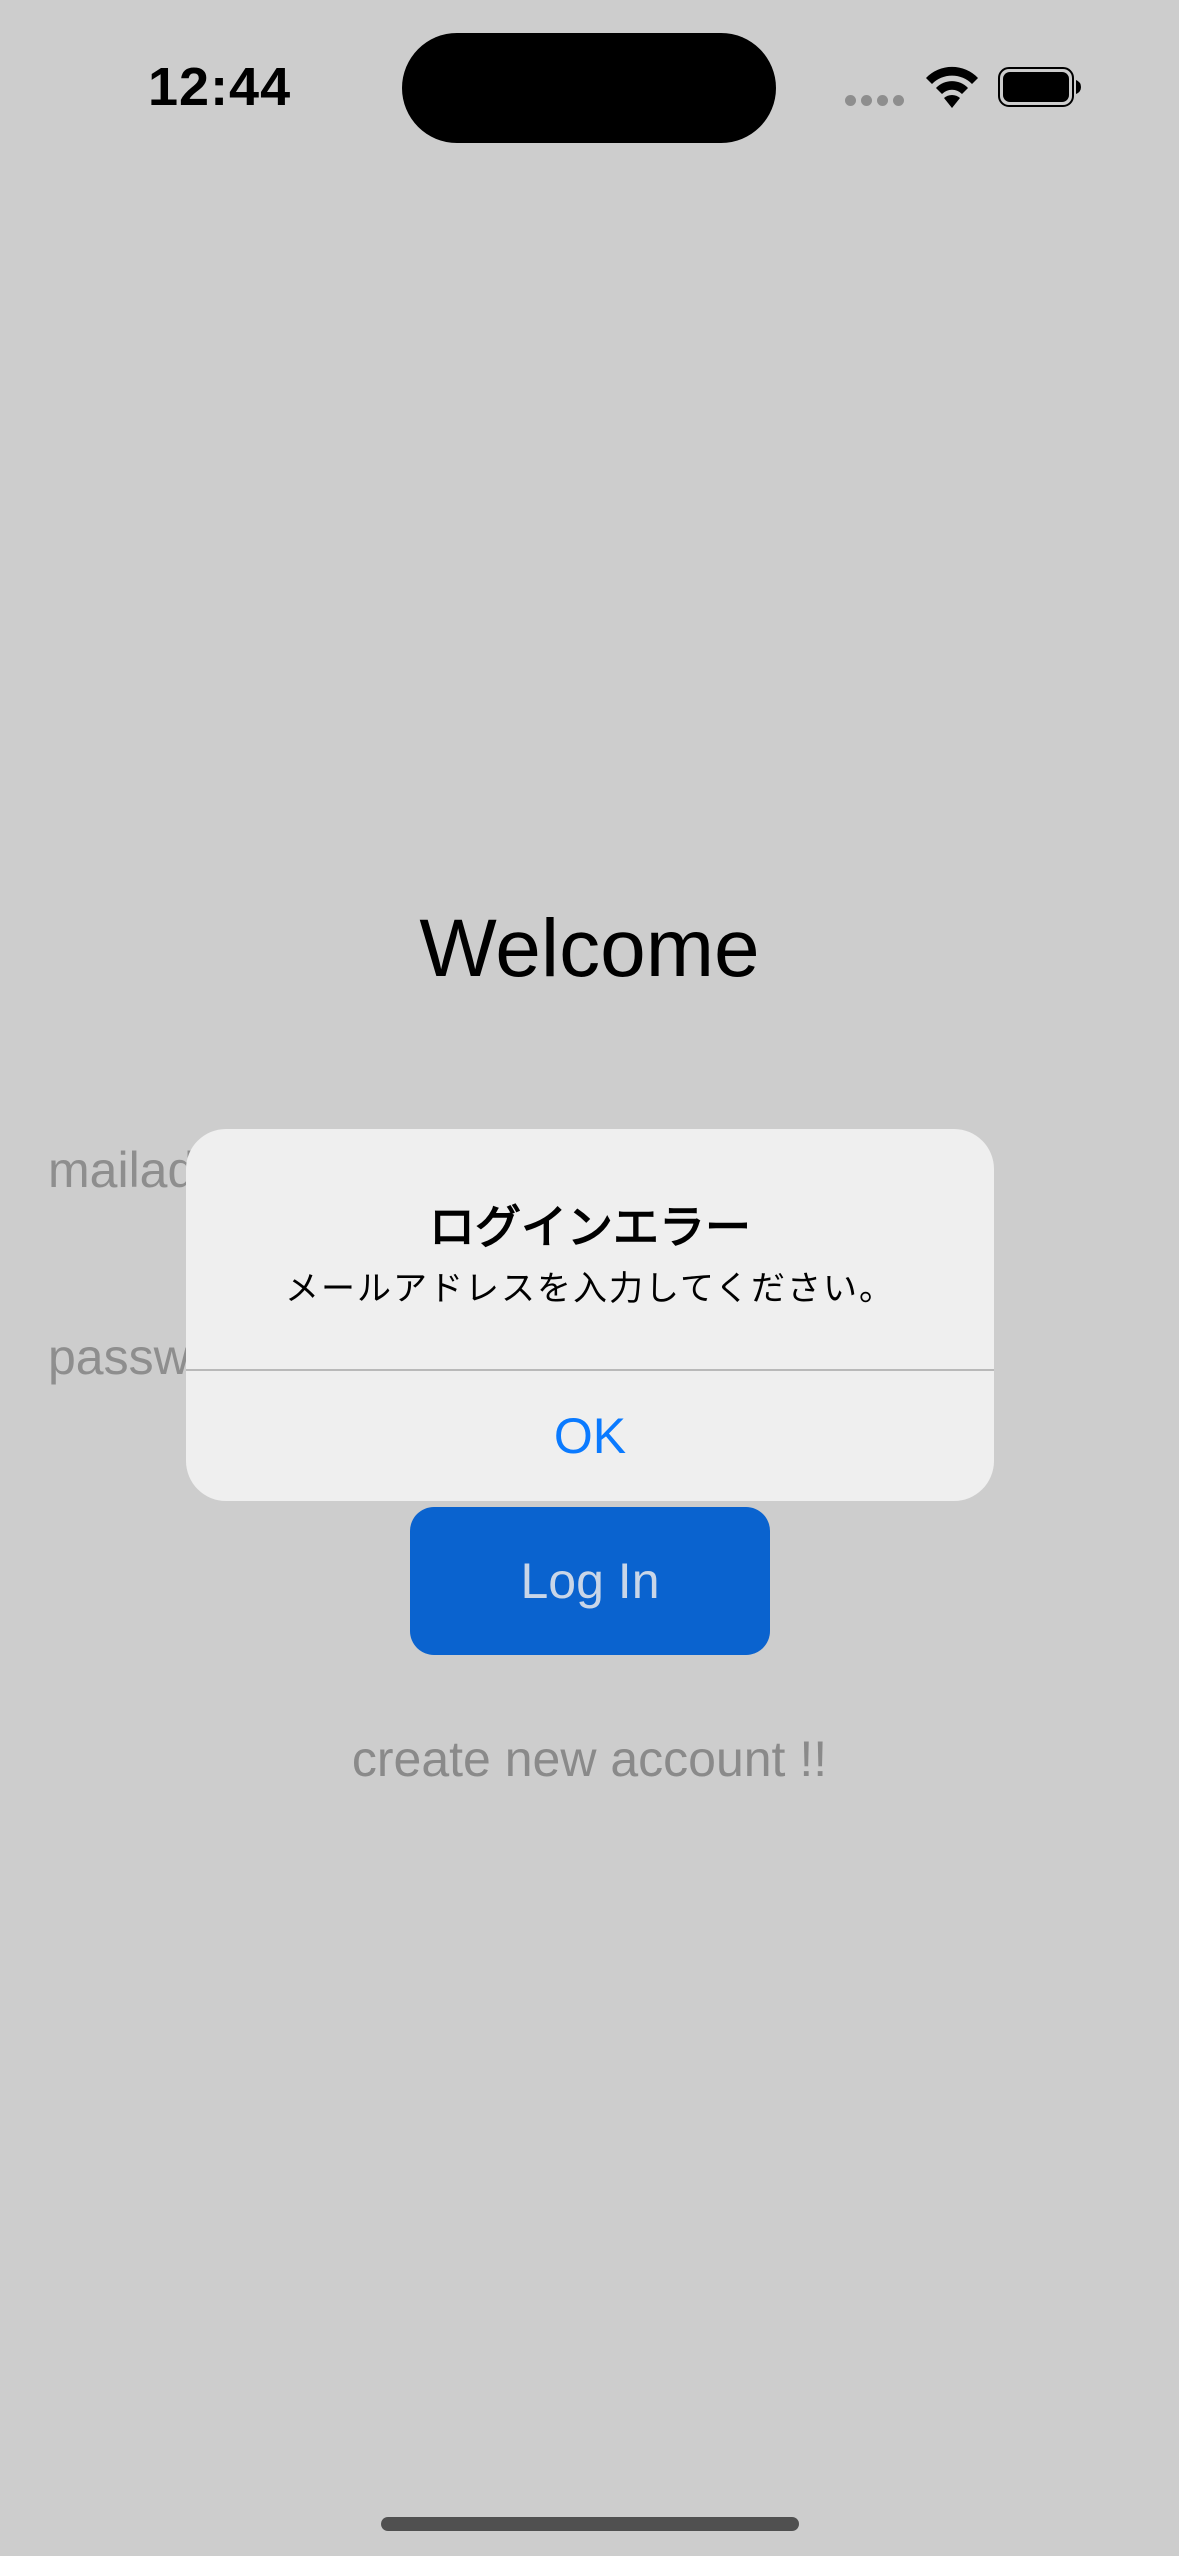 The width and height of the screenshot is (1179, 2556). Describe the element at coordinates (589, 88) in the screenshot. I see `dynamic-island` at that location.